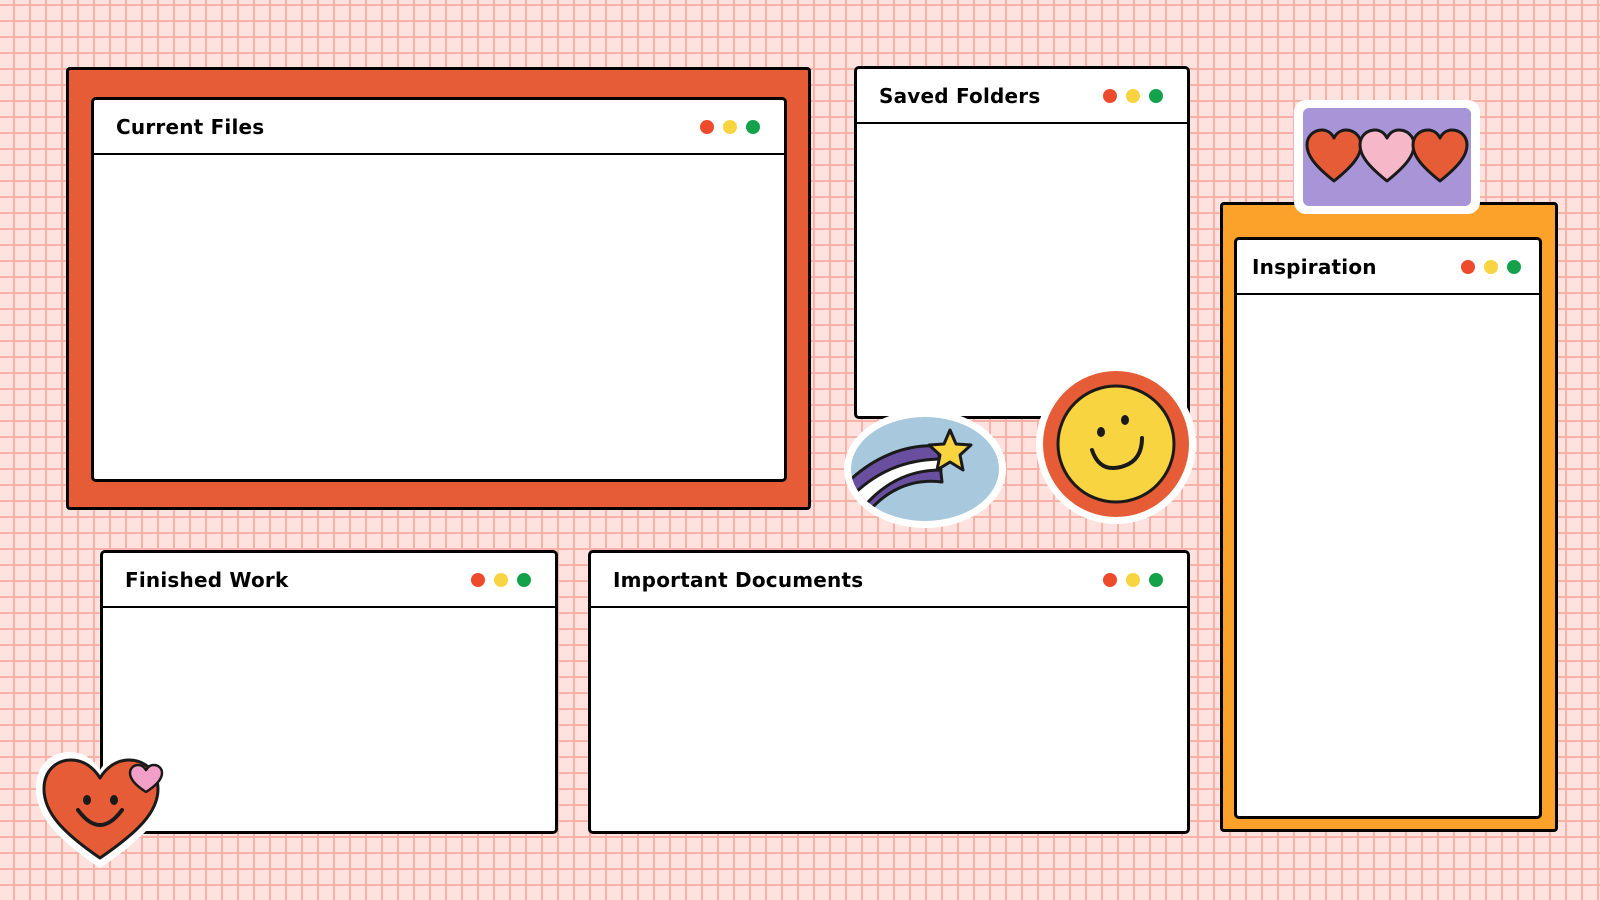 The height and width of the screenshot is (900, 1600). Describe the element at coordinates (207, 579) in the screenshot. I see `window-title: Finished Work` at that location.